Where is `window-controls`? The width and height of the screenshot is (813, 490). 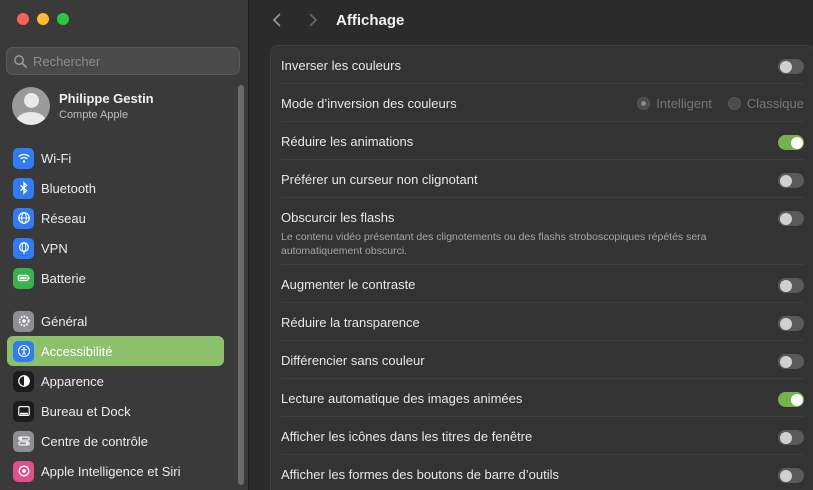
window-controls is located at coordinates (43, 19).